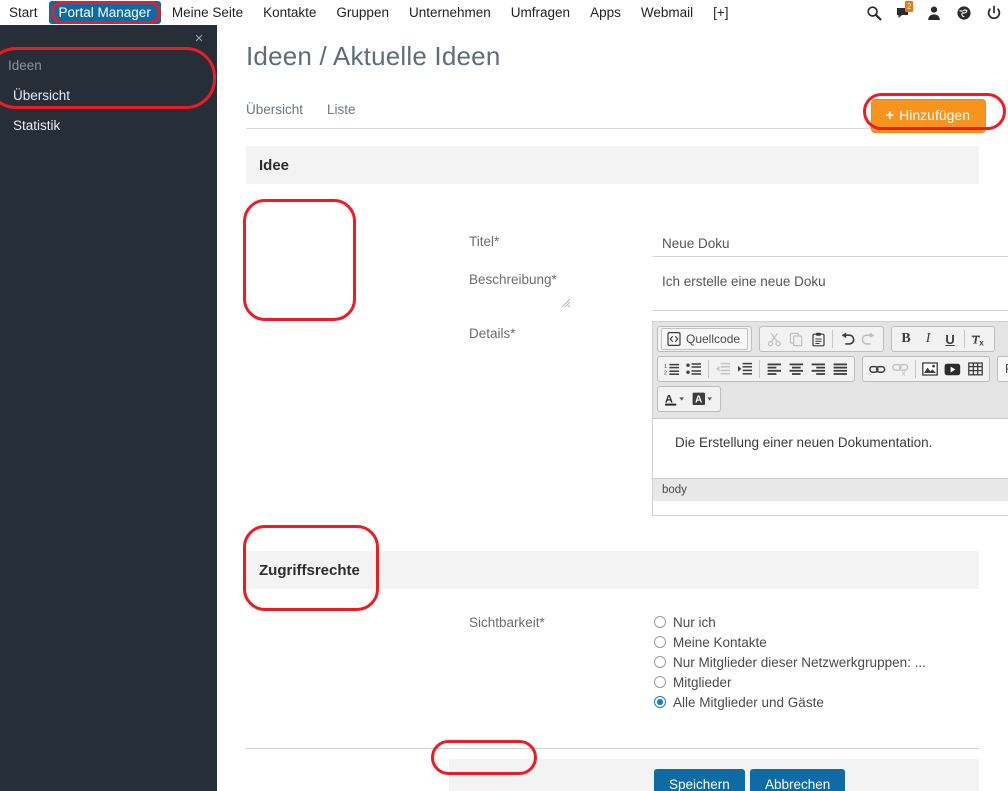  What do you see at coordinates (565, 302) in the screenshot?
I see `textarea-resize-grip` at bounding box center [565, 302].